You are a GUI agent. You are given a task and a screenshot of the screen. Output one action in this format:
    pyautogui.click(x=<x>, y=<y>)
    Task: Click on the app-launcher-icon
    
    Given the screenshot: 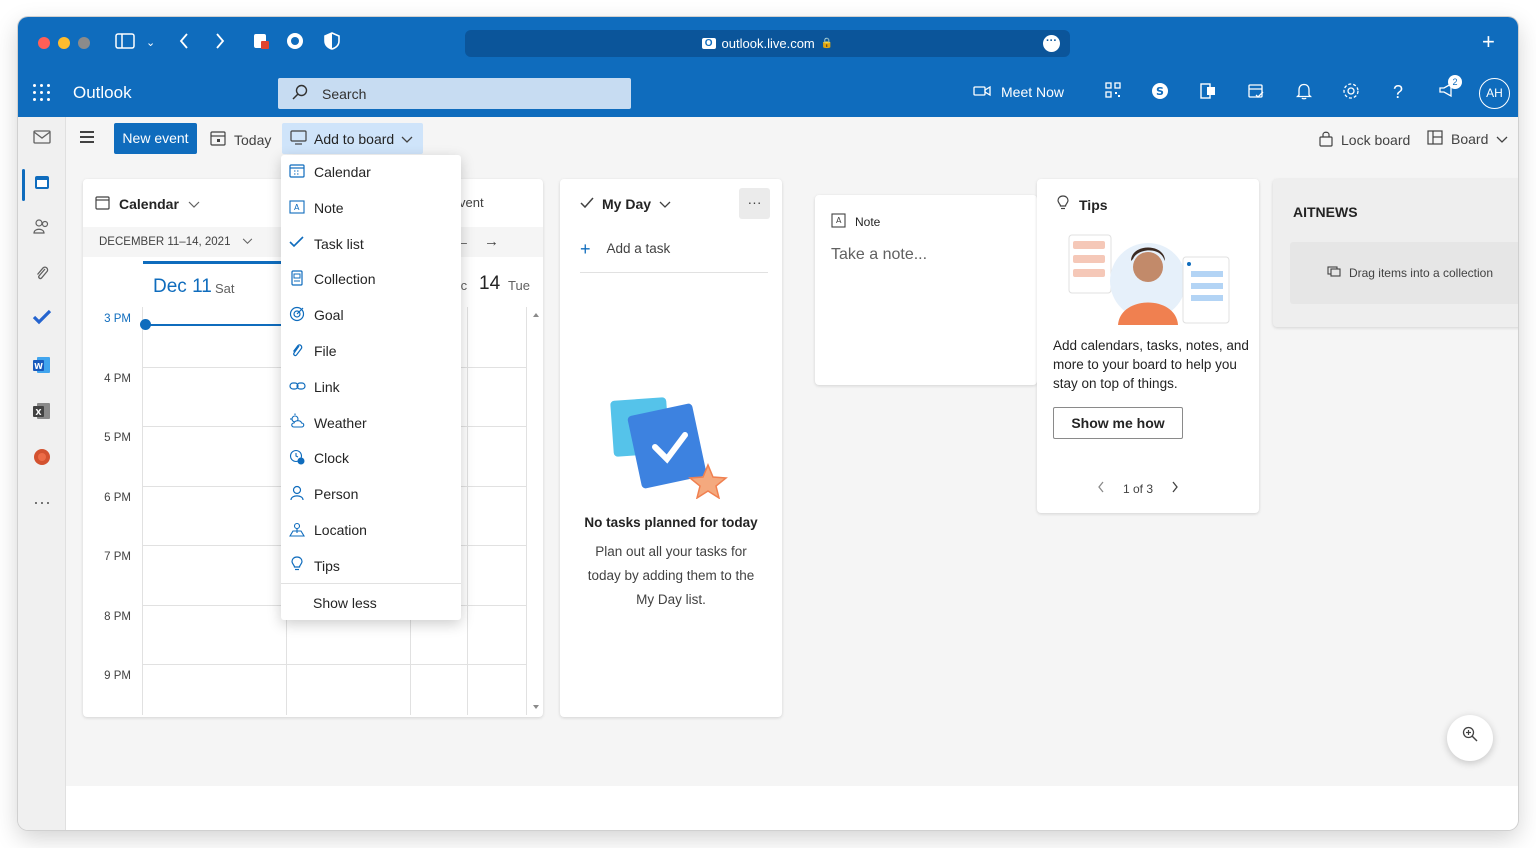 What is the action you would take?
    pyautogui.click(x=41, y=92)
    